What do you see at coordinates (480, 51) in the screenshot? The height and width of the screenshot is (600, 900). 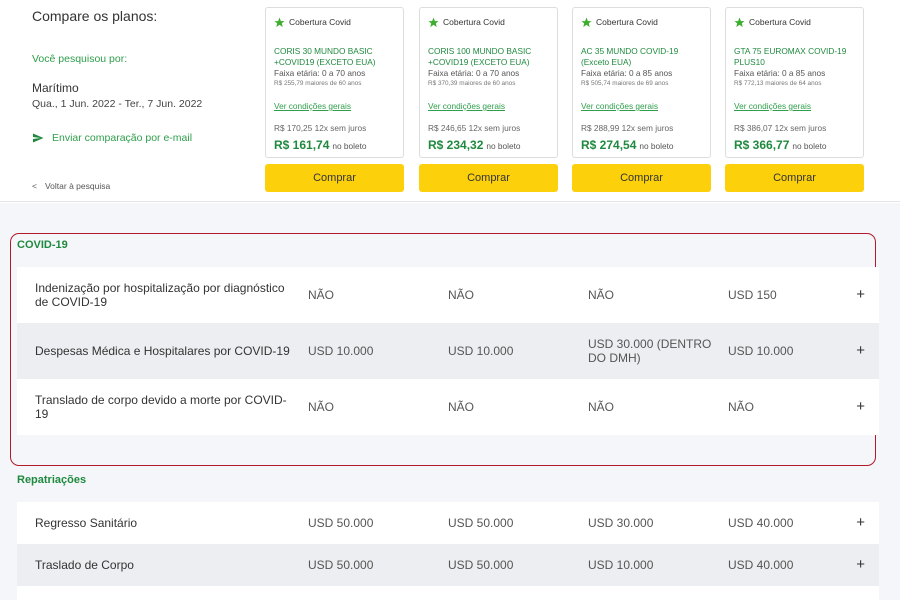 I see `plan-name-line1: CORIS 100 MUNDO BASIC` at bounding box center [480, 51].